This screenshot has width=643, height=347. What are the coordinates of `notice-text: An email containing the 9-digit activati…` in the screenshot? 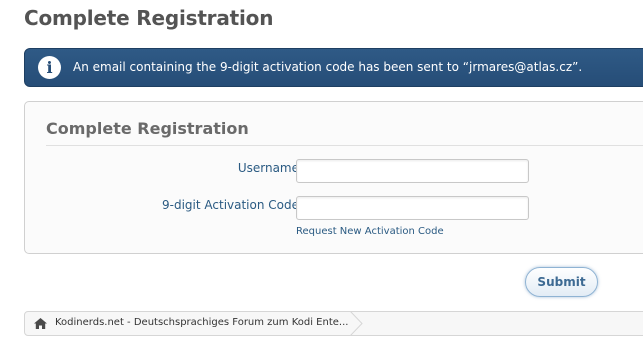 It's located at (328, 67).